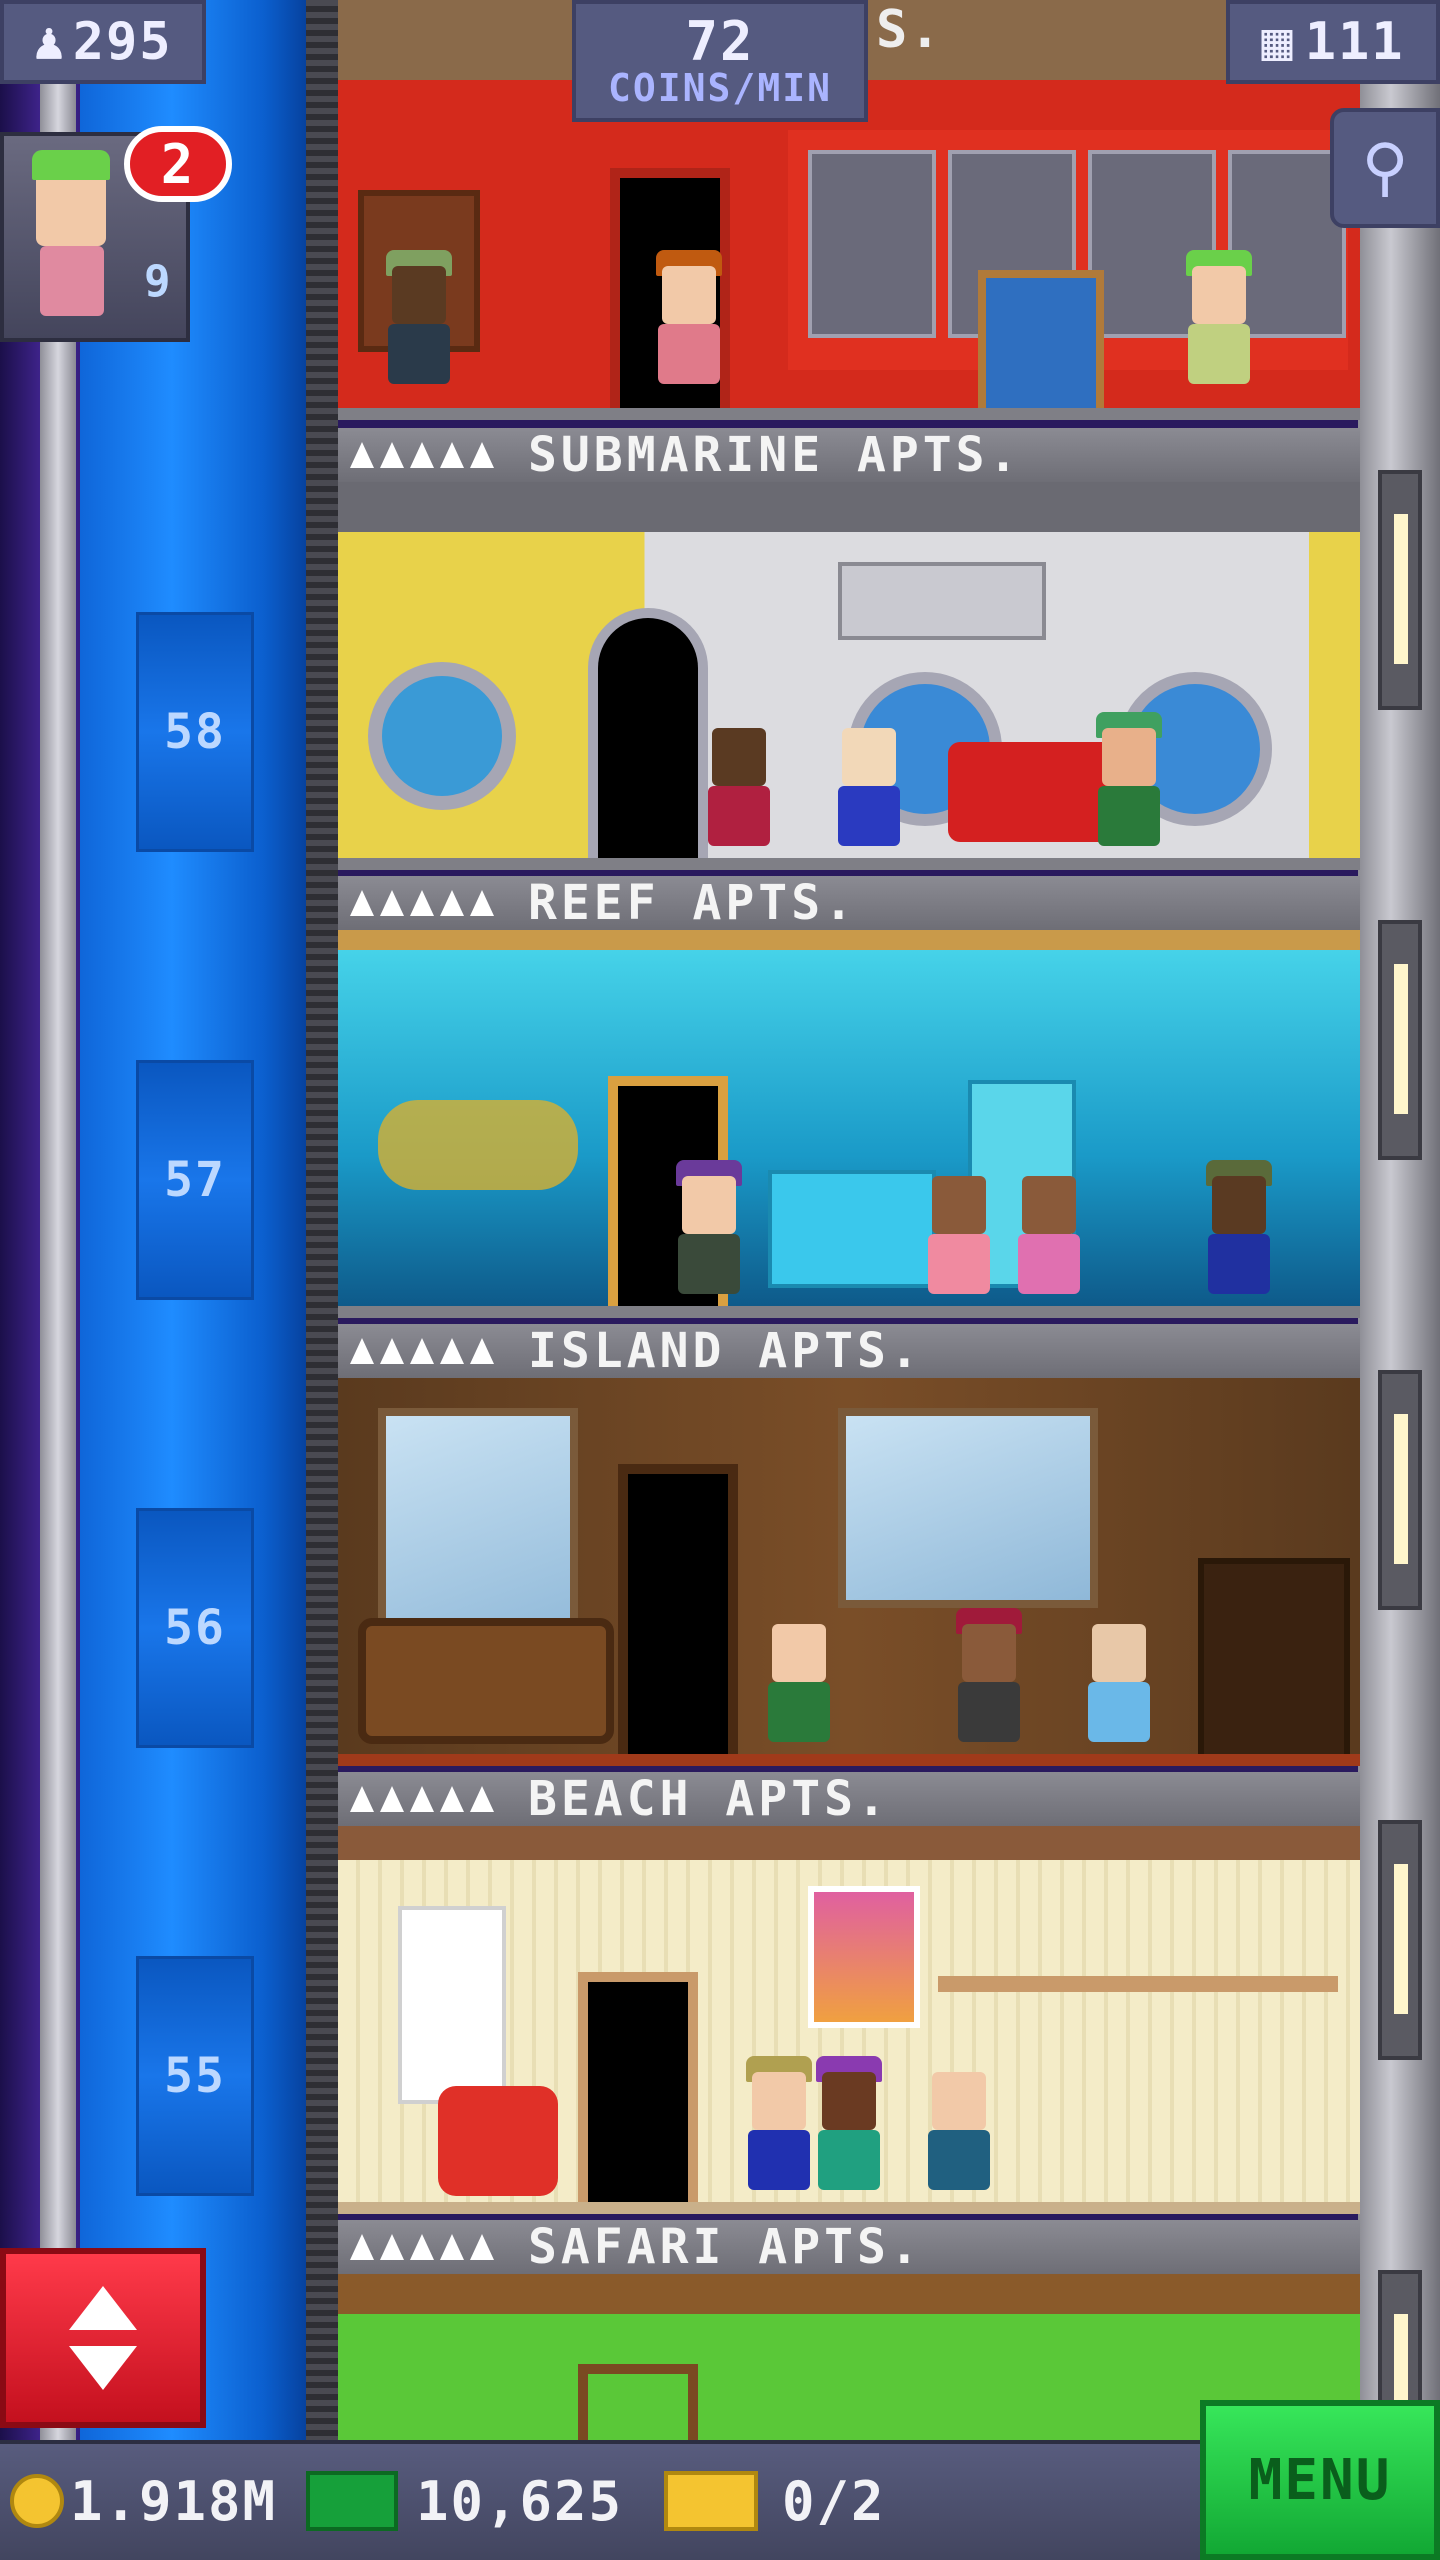  I want to click on shutter-window, so click(452, 2005).